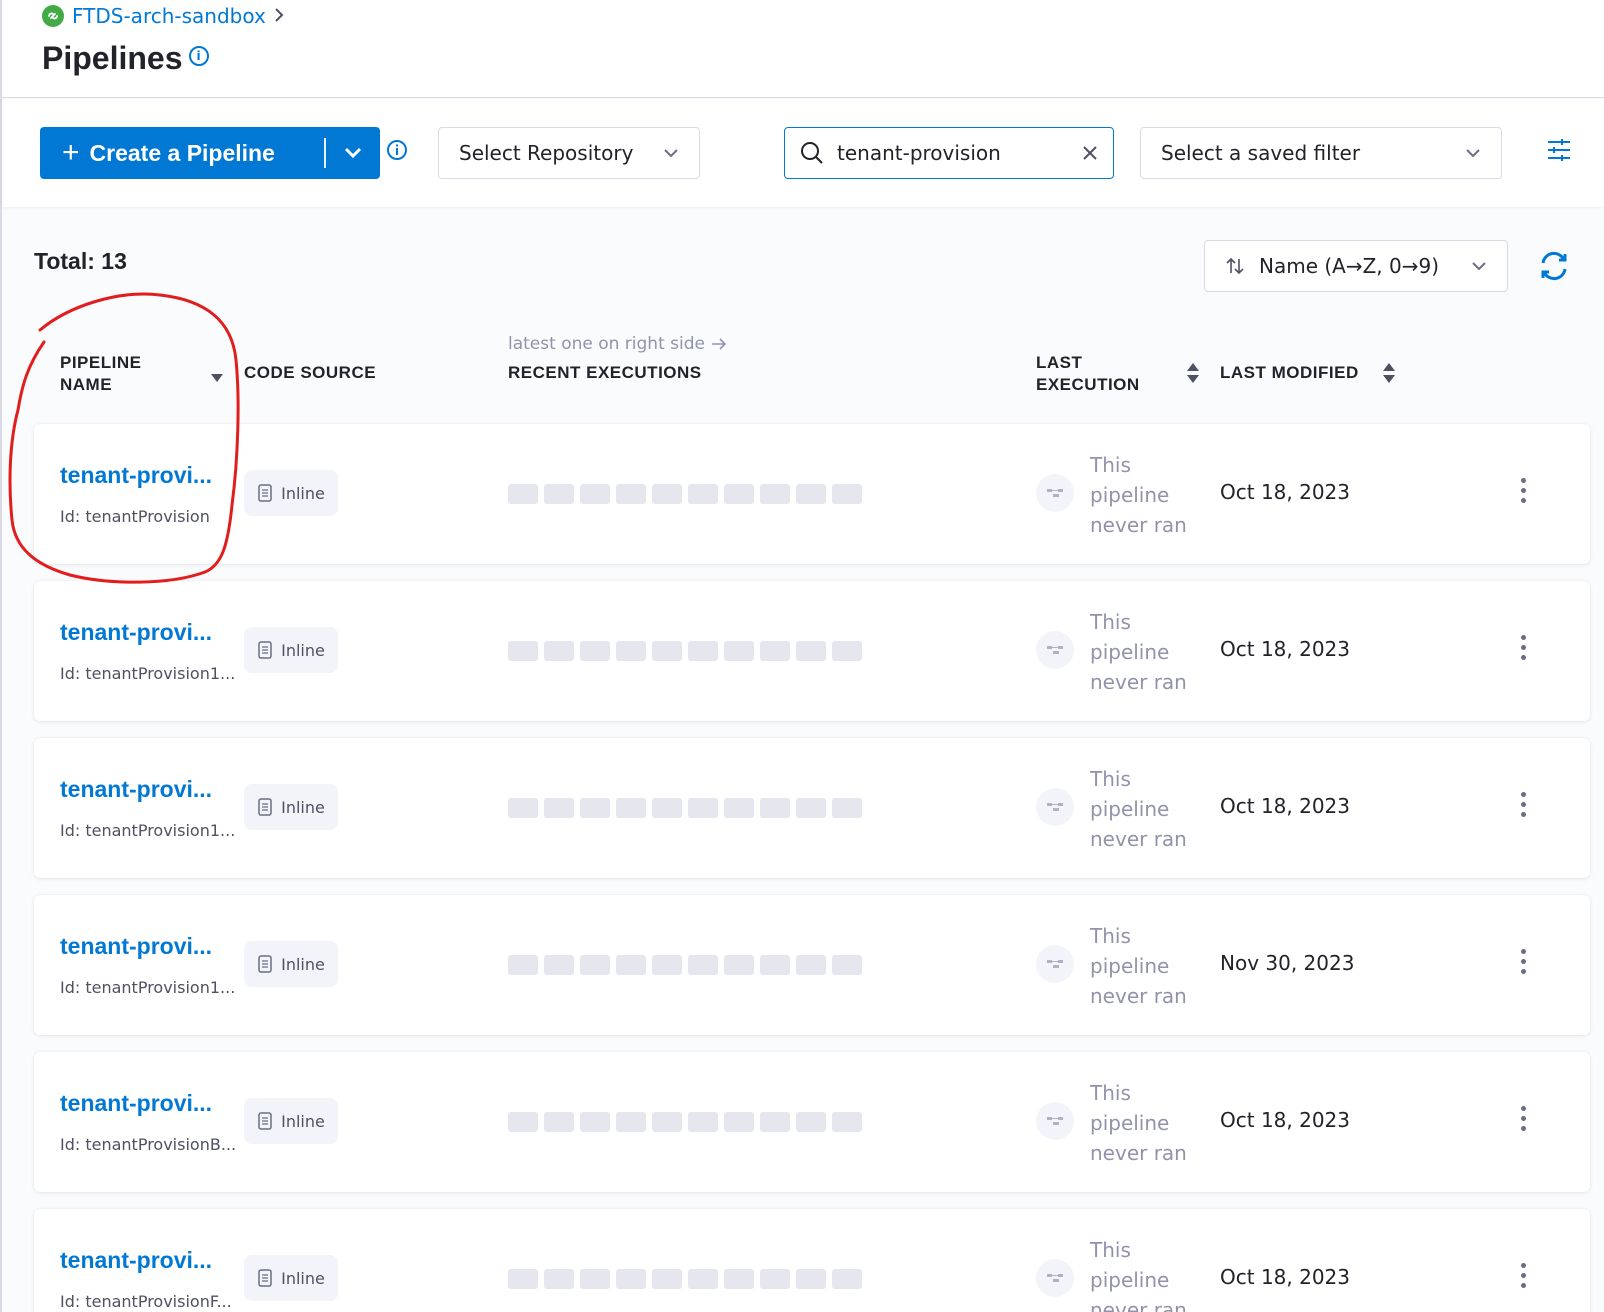 The width and height of the screenshot is (1604, 1312). I want to click on pipeline-id: Id: tenantProvision, so click(135, 516).